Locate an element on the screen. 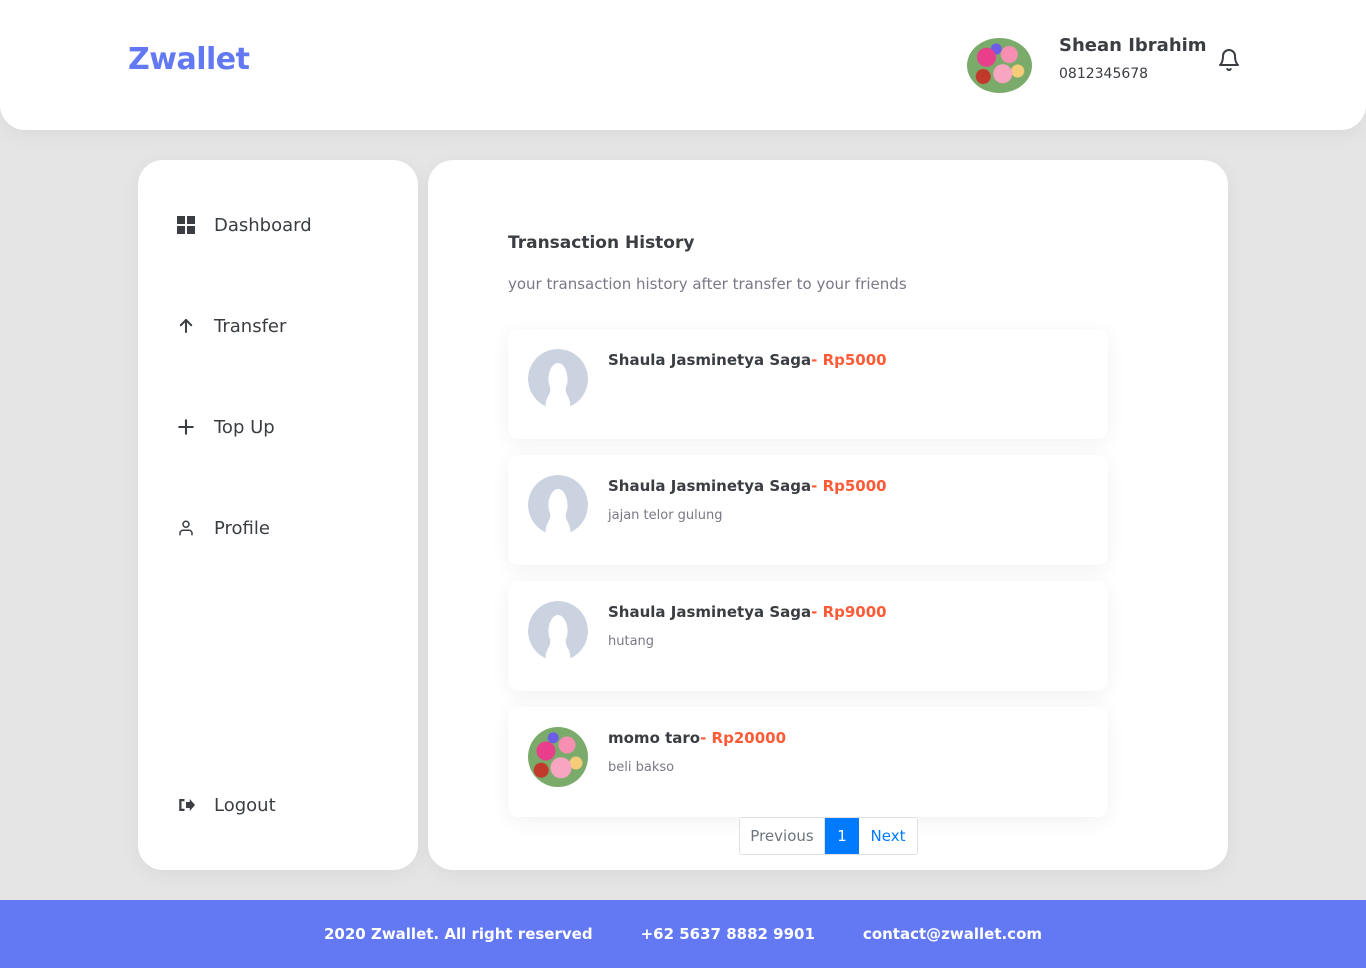 This screenshot has width=1366, height=968. sidebar-item-top-up: Top Up is located at coordinates (225, 427).